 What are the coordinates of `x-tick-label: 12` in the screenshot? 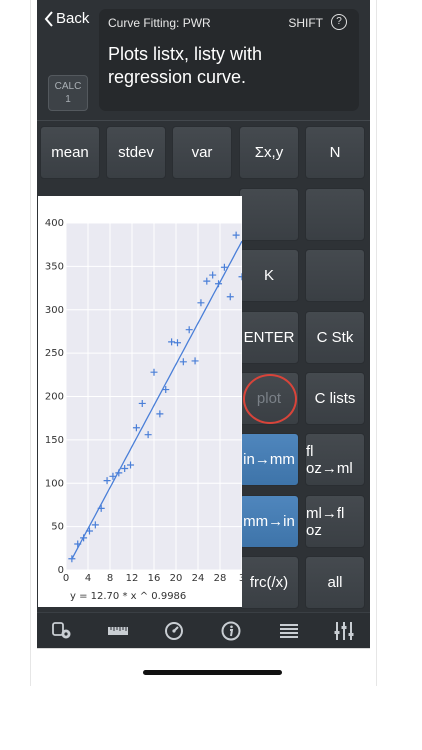 It's located at (132, 578).